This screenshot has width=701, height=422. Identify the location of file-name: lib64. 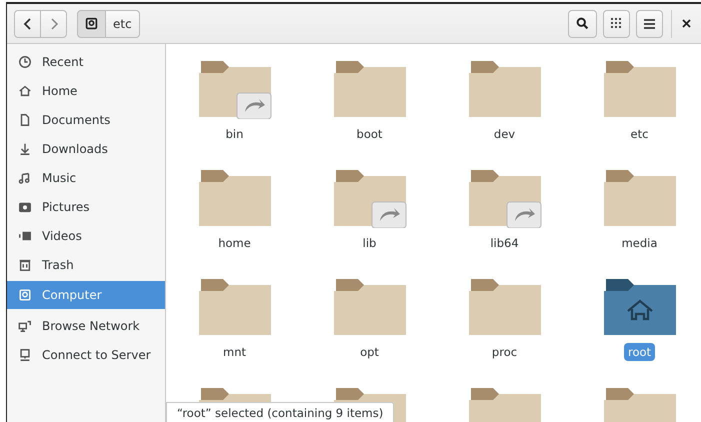
(504, 243).